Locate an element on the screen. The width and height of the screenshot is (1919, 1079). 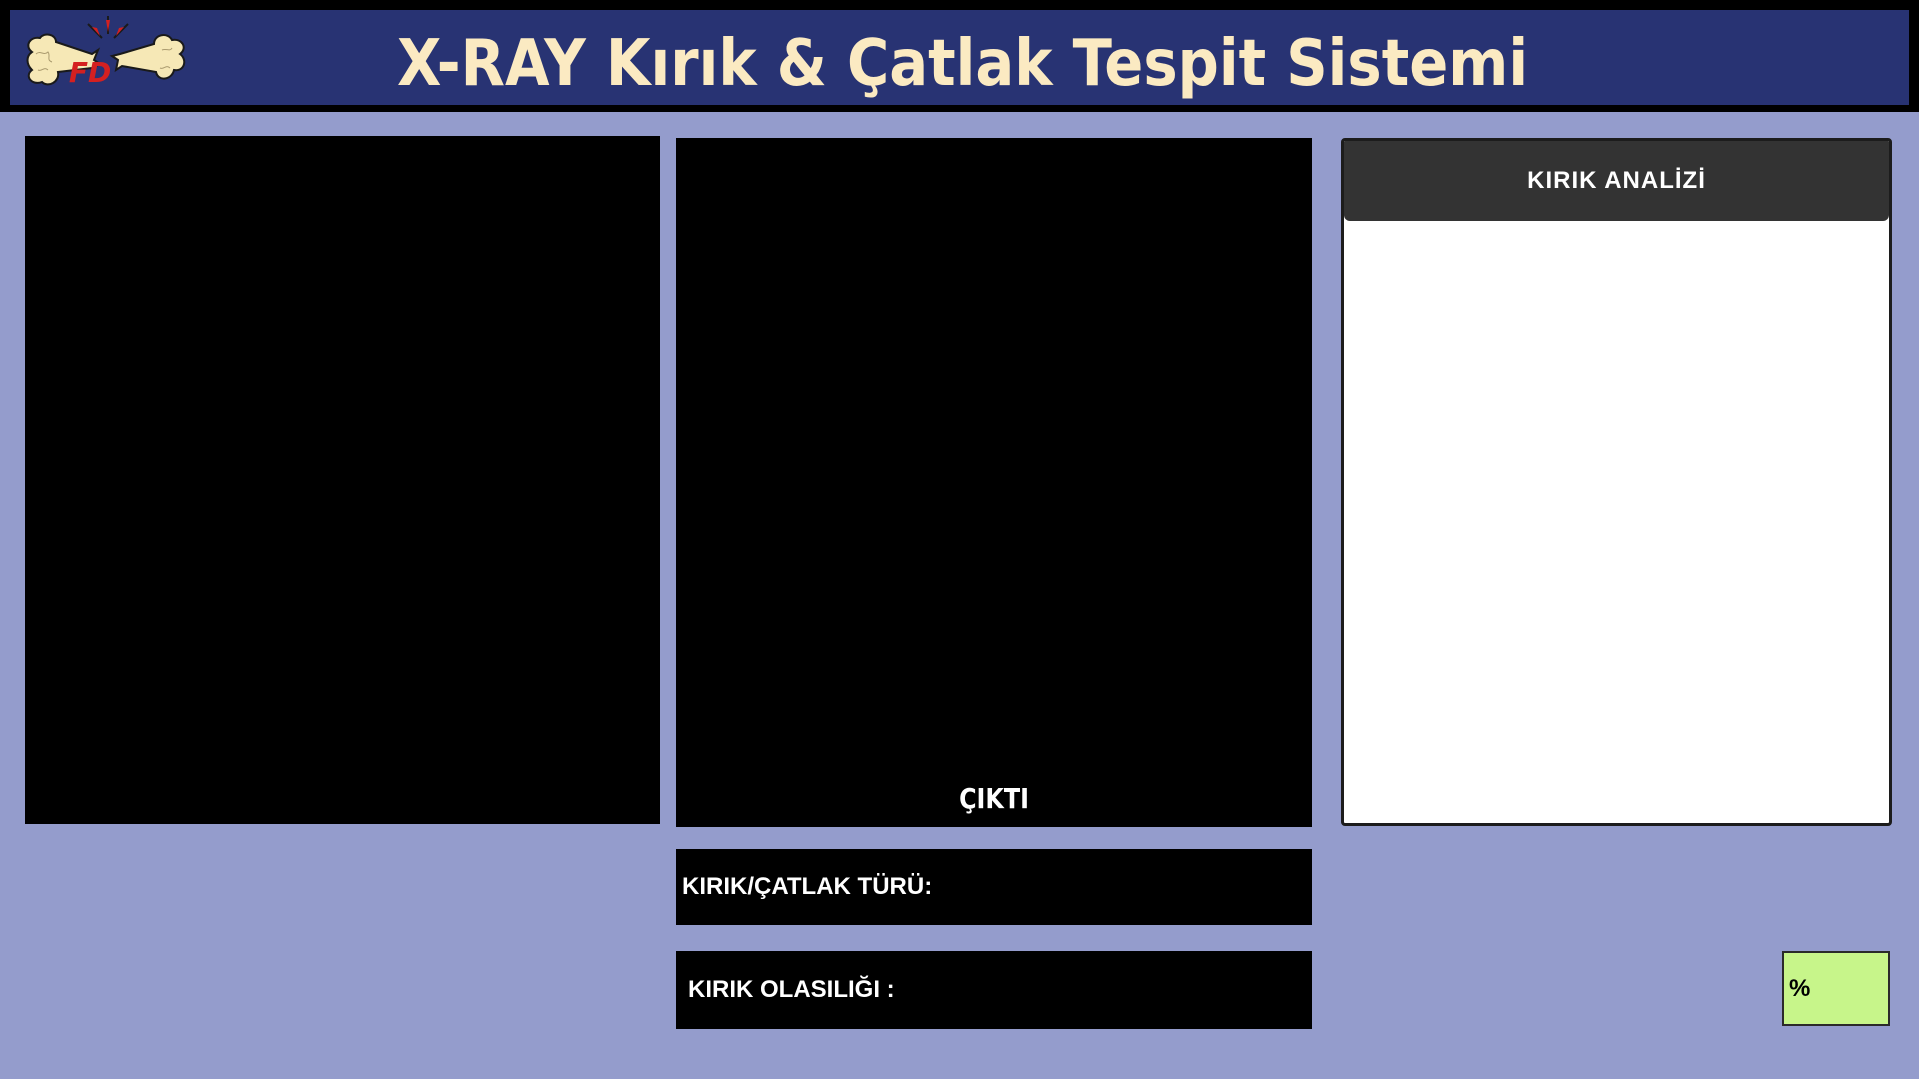
fracture-type-field: KIRIK/ÇATLAK TÜRÜ: is located at coordinates (994, 887).